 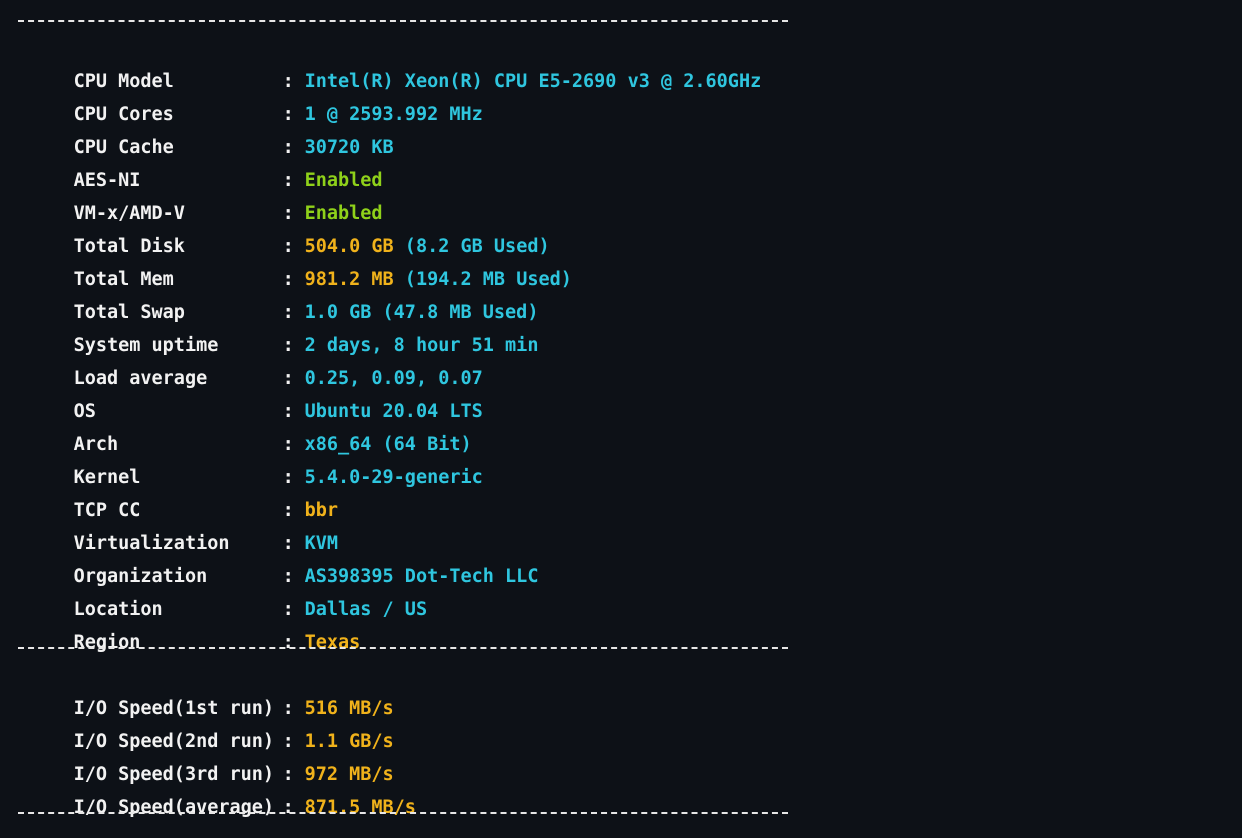 What do you see at coordinates (206, 199) in the screenshot?
I see `info-row-vm-x: VM-x/AMD-V: Enabled` at bounding box center [206, 199].